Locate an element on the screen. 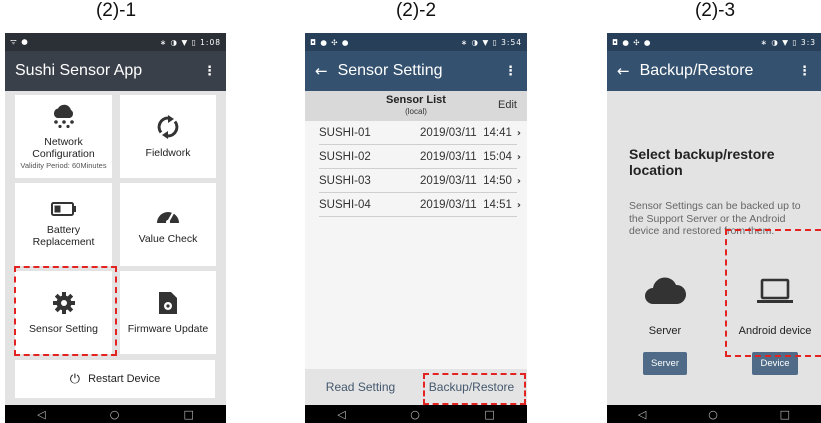 The height and width of the screenshot is (423, 821). app-bar: ← Sensor Setting ⋮ is located at coordinates (416, 71).